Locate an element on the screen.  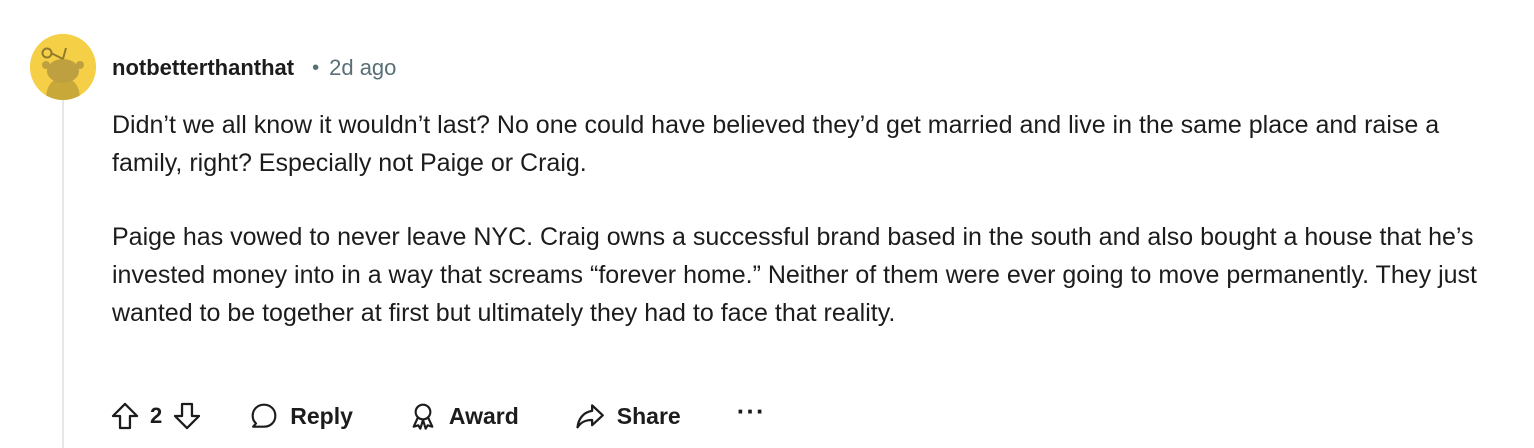
reply-button: Reply is located at coordinates (300, 416).